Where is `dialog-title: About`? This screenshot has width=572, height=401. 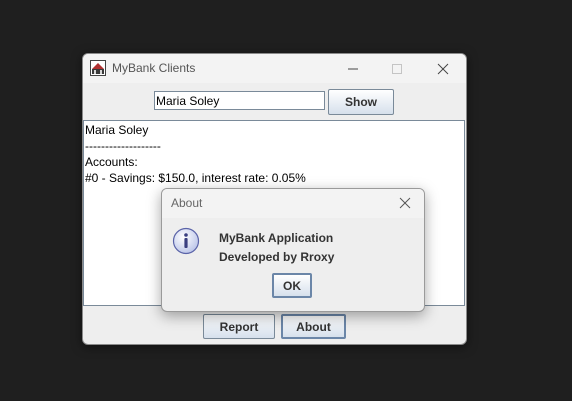
dialog-title: About is located at coordinates (187, 203).